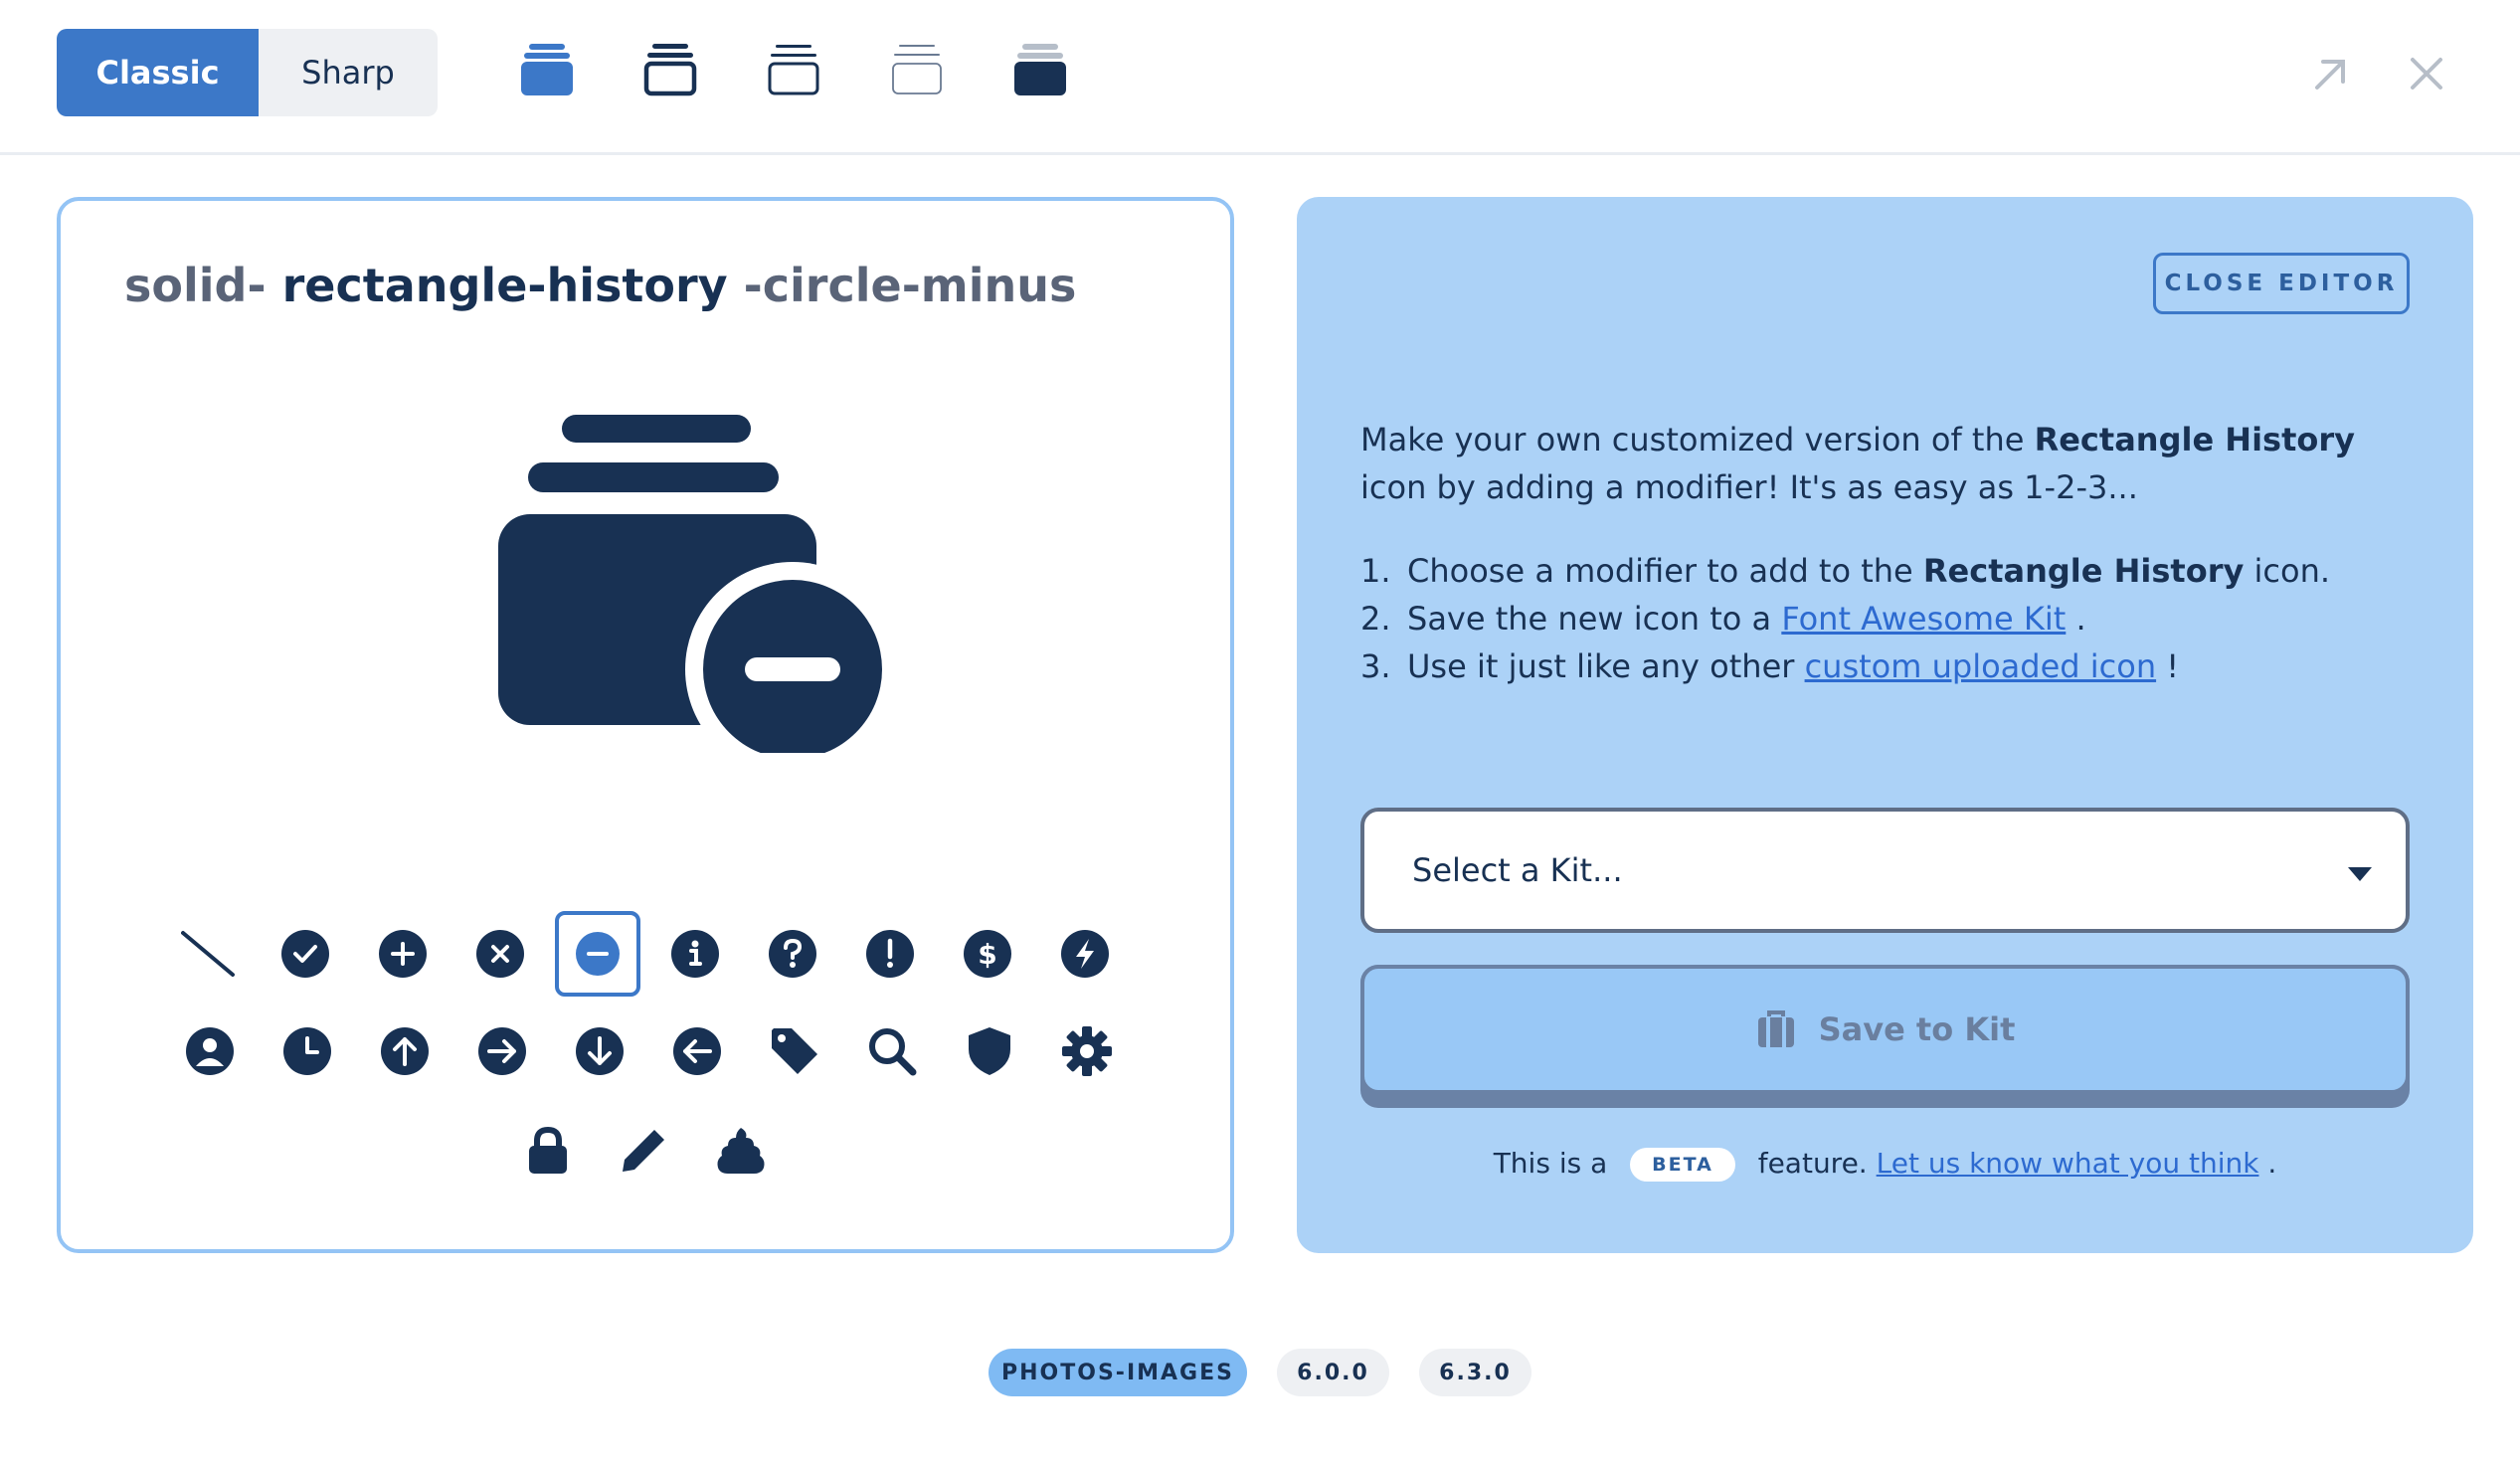 The height and width of the screenshot is (1464, 2520). I want to click on solid-style-icon, so click(547, 69).